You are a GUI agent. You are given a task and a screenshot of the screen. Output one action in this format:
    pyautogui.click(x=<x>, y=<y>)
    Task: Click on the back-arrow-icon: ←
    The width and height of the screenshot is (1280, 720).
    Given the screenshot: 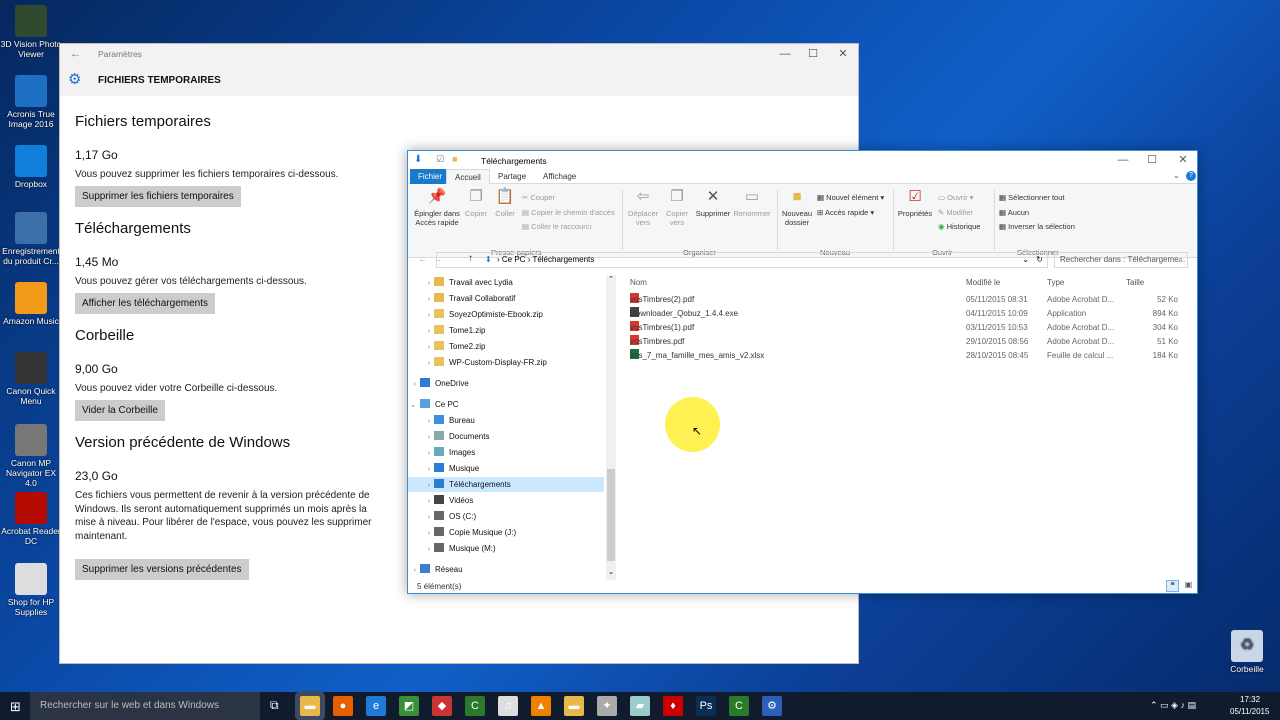 What is the action you would take?
    pyautogui.click(x=75, y=54)
    